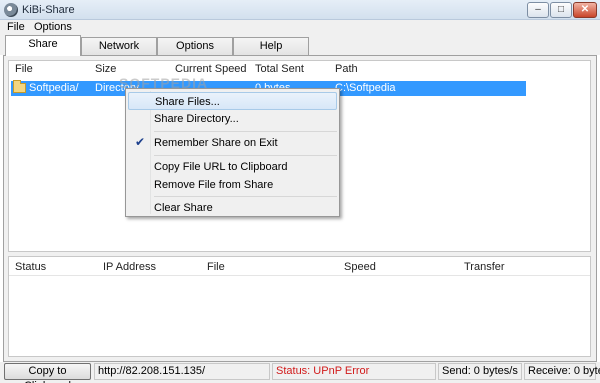 This screenshot has height=383, width=600. What do you see at coordinates (182, 371) in the screenshot?
I see `server-url: http://82.208.151.135/` at bounding box center [182, 371].